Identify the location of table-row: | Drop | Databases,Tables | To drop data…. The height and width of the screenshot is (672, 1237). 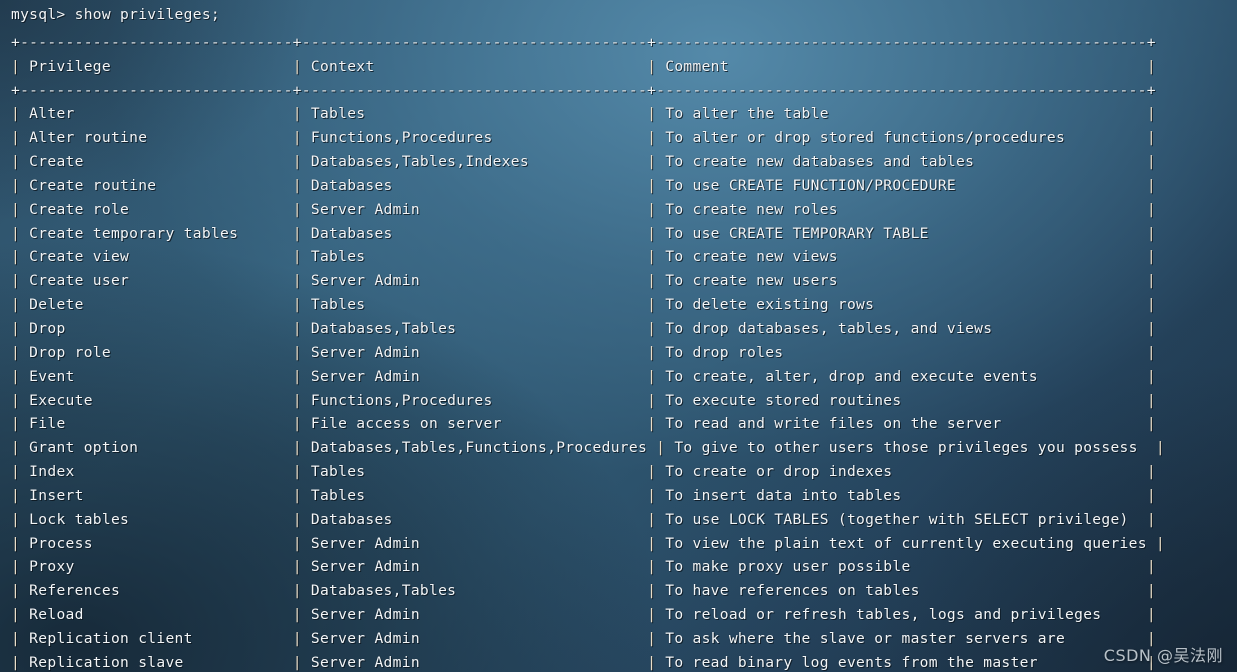
(624, 329).